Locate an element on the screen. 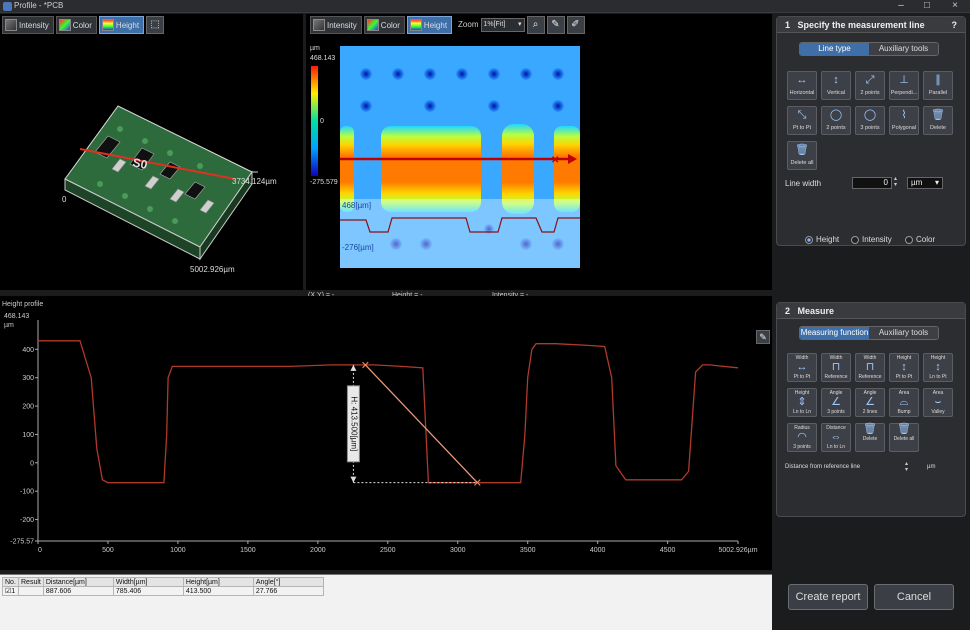  height-ln-to-ln-icon: ⇕ is located at coordinates (802, 402).